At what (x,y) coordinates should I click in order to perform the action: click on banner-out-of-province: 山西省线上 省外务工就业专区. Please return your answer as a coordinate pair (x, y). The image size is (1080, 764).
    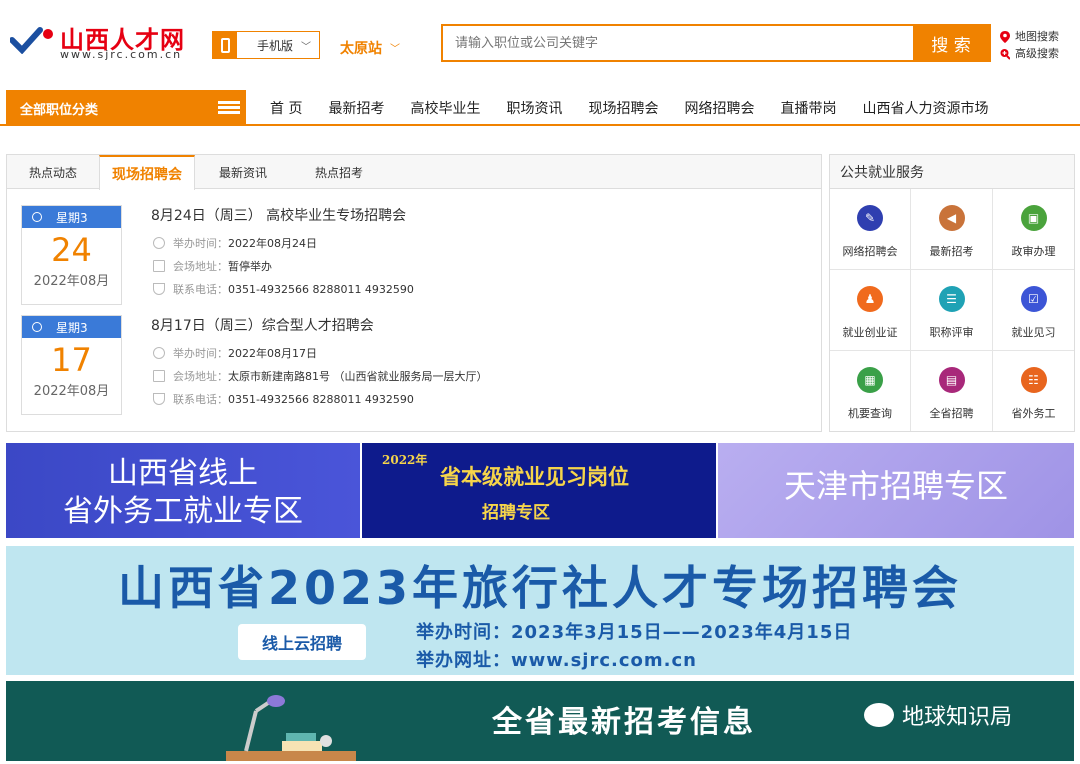
    Looking at the image, I should click on (183, 490).